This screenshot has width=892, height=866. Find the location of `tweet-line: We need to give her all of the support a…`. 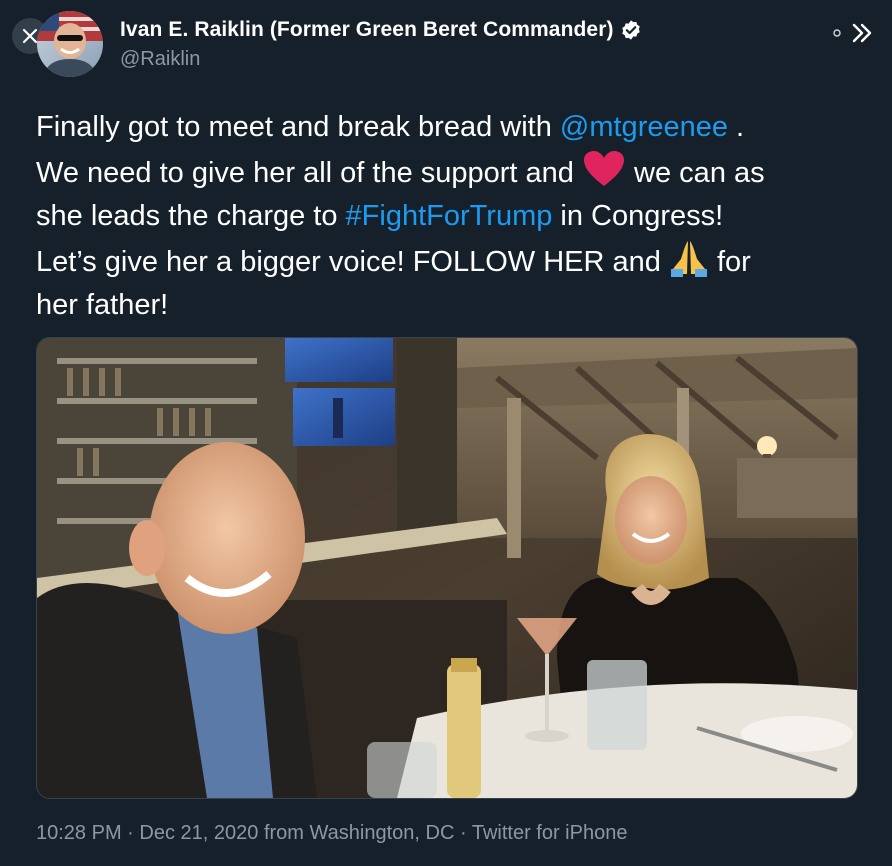

tweet-line: We need to give her all of the support a… is located at coordinates (446, 173).